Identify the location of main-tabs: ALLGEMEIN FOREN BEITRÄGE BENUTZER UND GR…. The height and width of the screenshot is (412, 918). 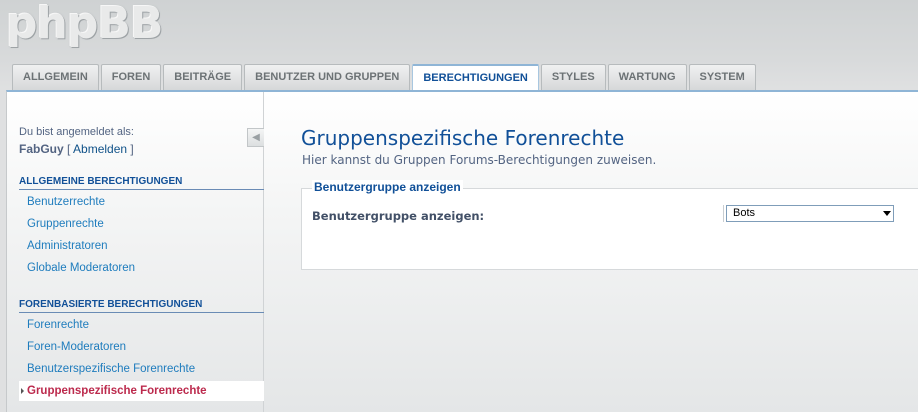
(384, 77).